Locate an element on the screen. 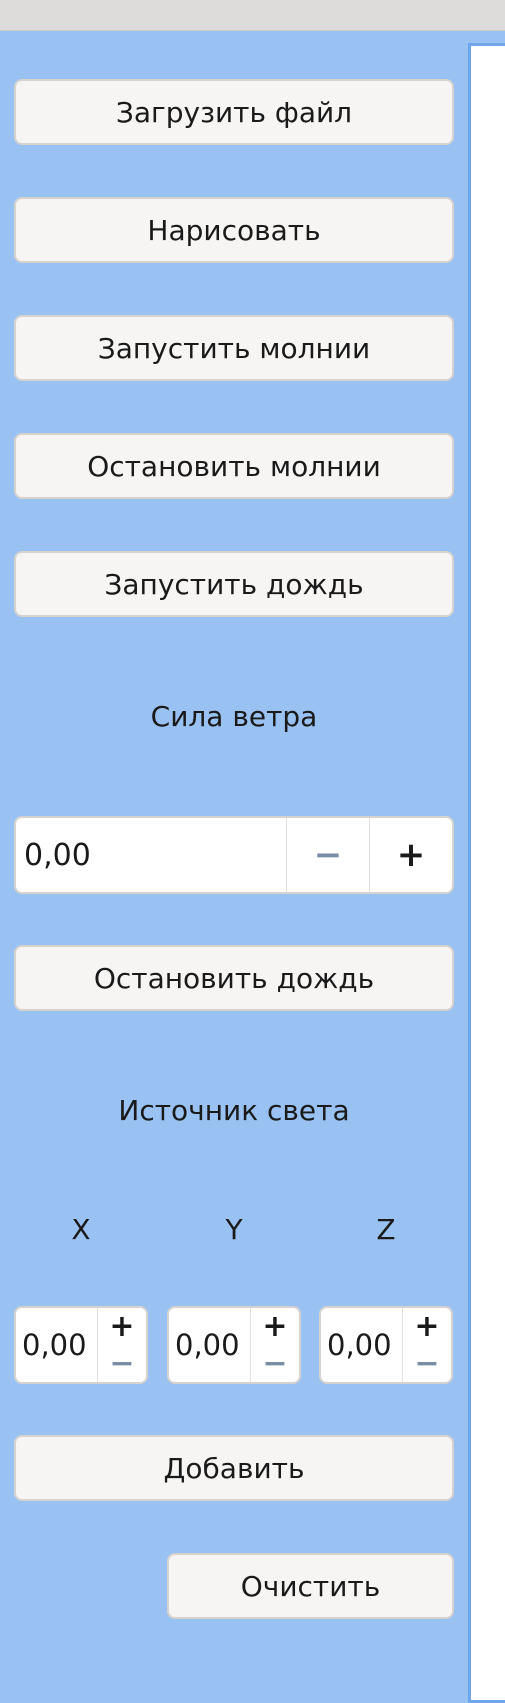  start-lightning-button: Запустить молнии is located at coordinates (234, 348).